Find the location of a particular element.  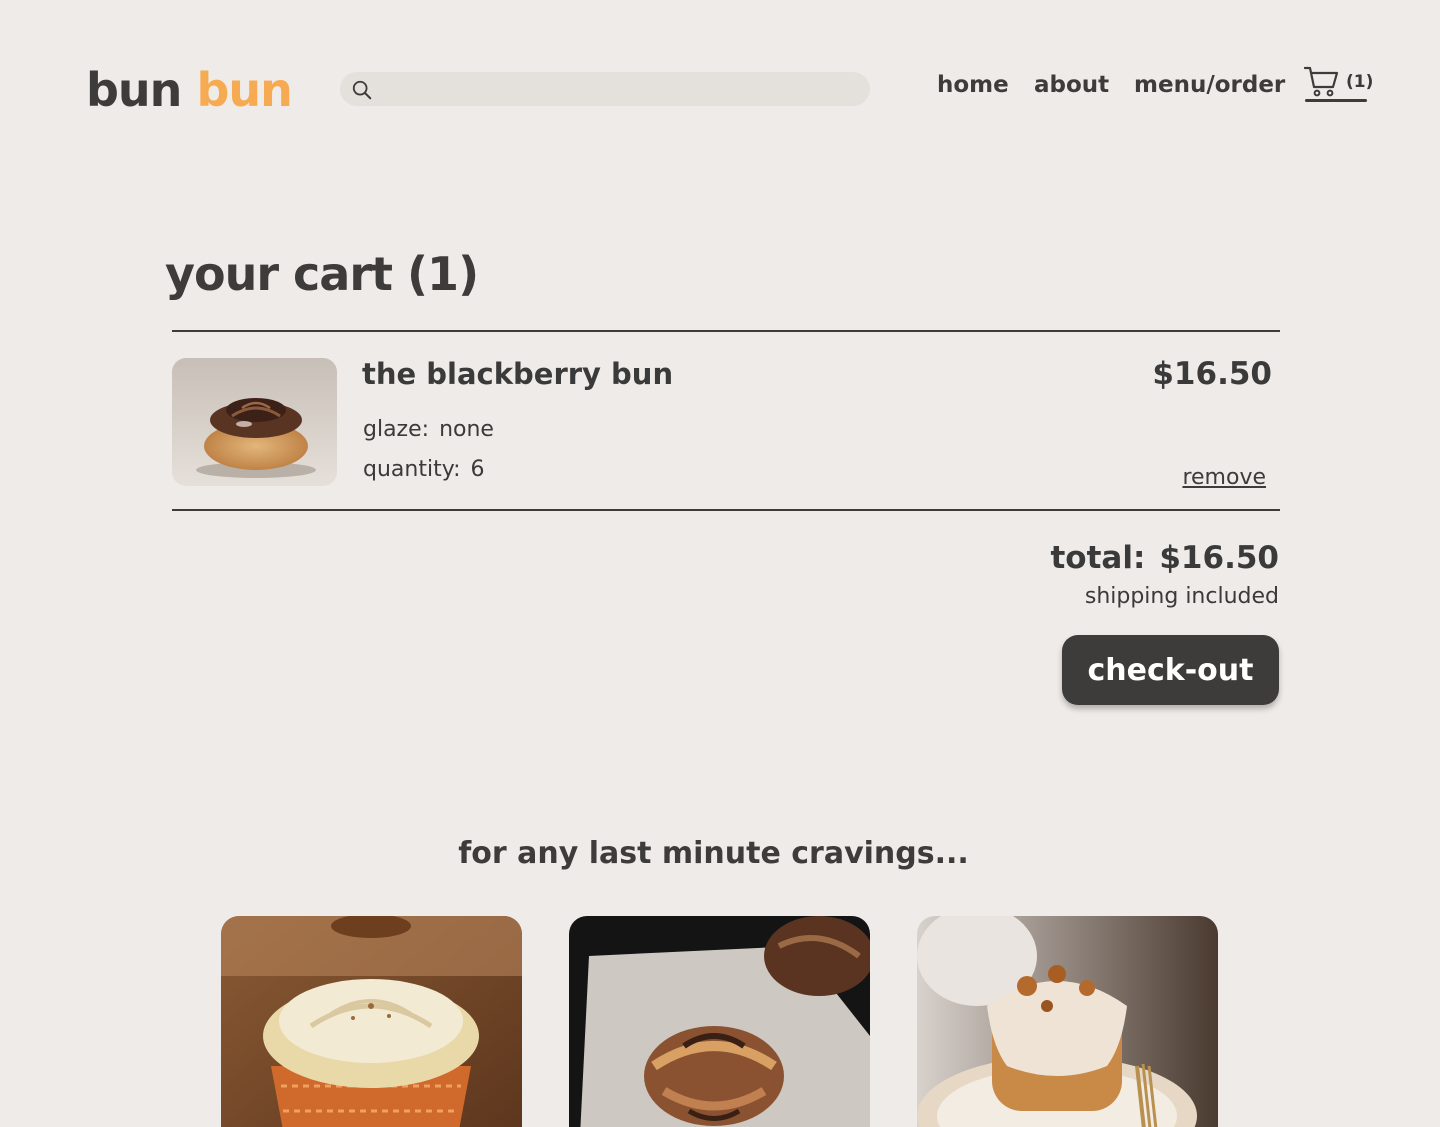

active-nav-underline is located at coordinates (1336, 100).